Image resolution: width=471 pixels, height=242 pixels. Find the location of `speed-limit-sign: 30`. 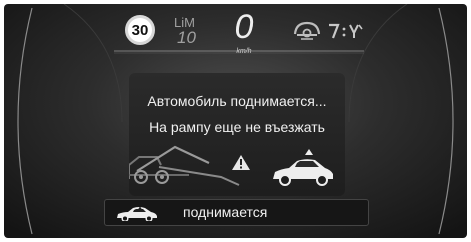

speed-limit-sign: 30 is located at coordinates (140, 30).